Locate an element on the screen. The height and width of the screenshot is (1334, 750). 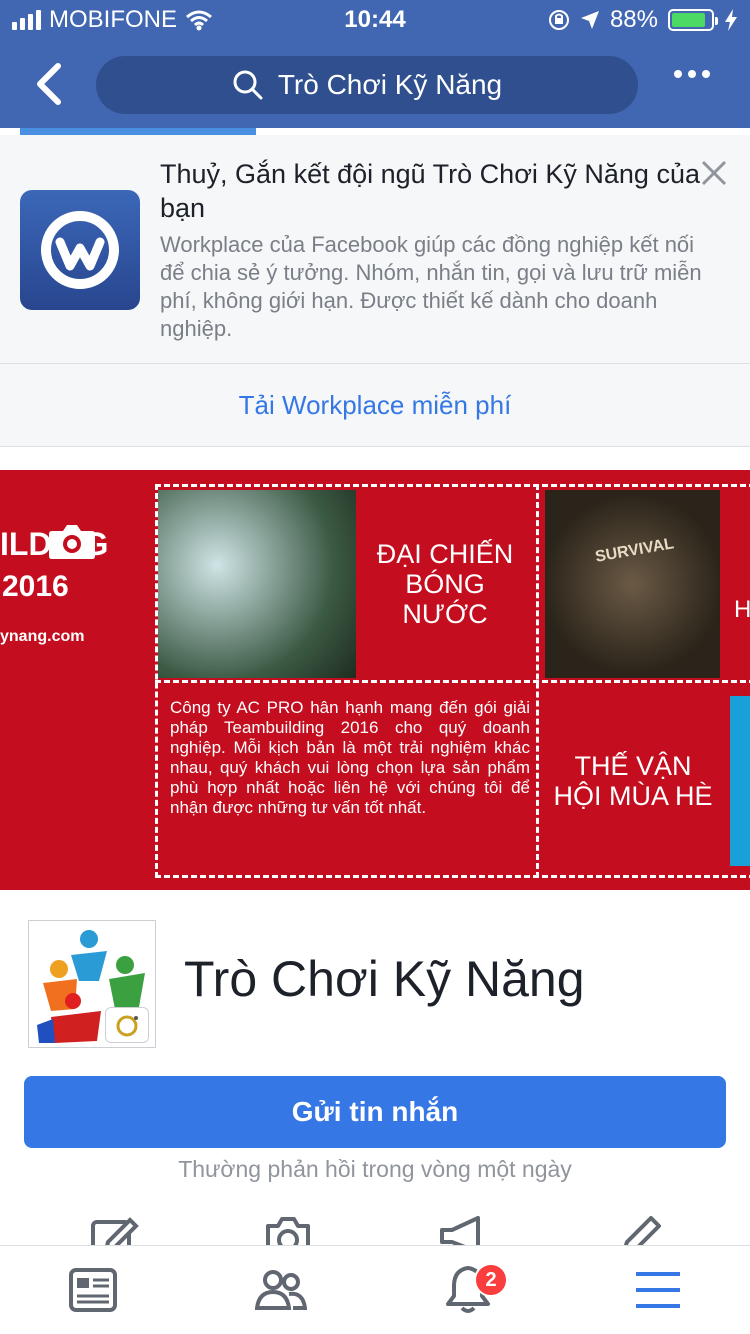
cover-divider-horizontal is located at coordinates (452, 681).